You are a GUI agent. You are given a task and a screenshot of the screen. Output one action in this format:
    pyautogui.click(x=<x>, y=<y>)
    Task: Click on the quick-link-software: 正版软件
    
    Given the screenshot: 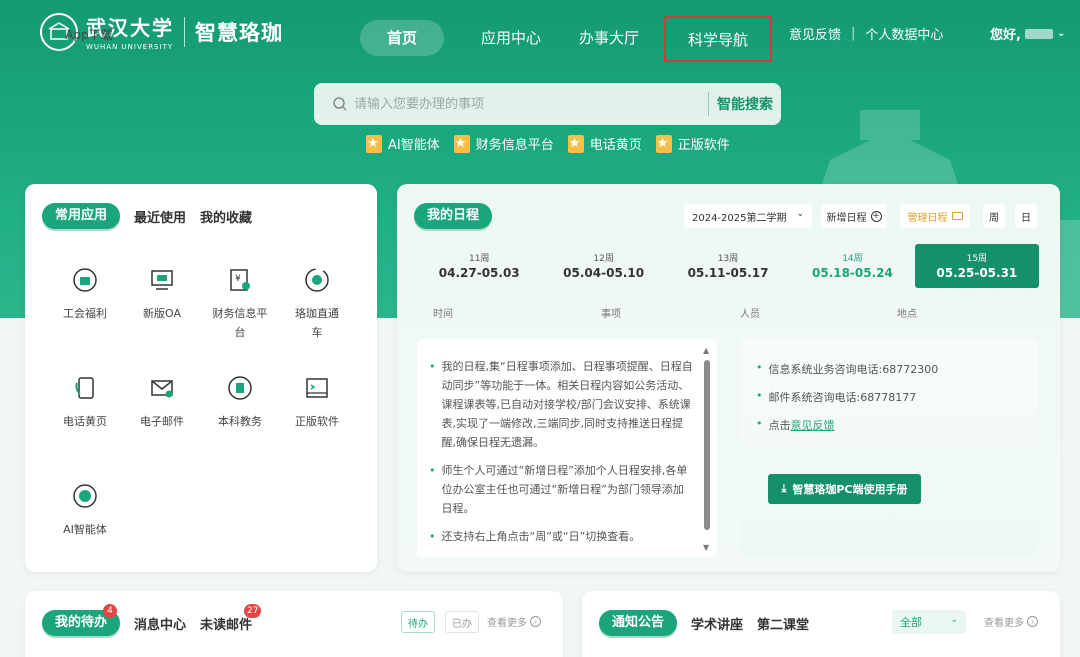 What is the action you would take?
    pyautogui.click(x=692, y=143)
    